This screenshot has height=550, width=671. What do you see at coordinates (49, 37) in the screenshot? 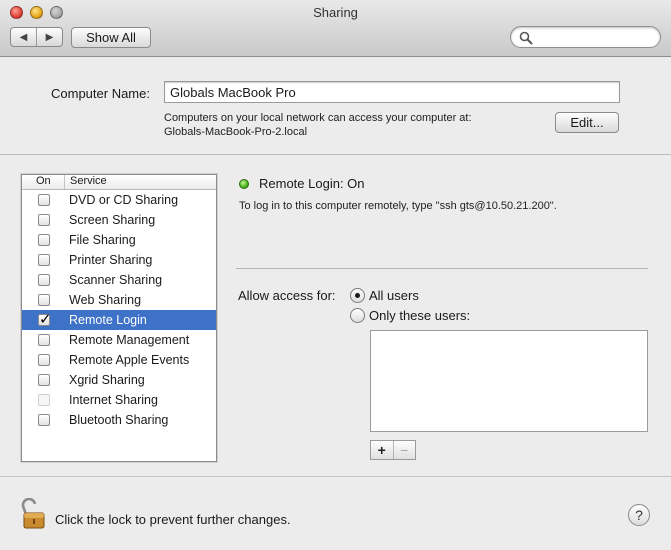
I see `forward-arrow-icon: ▶` at bounding box center [49, 37].